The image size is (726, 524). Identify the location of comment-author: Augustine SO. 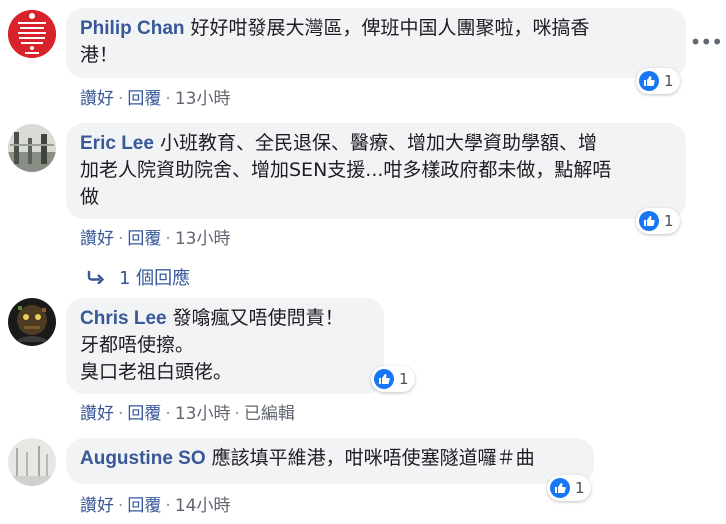
(143, 458).